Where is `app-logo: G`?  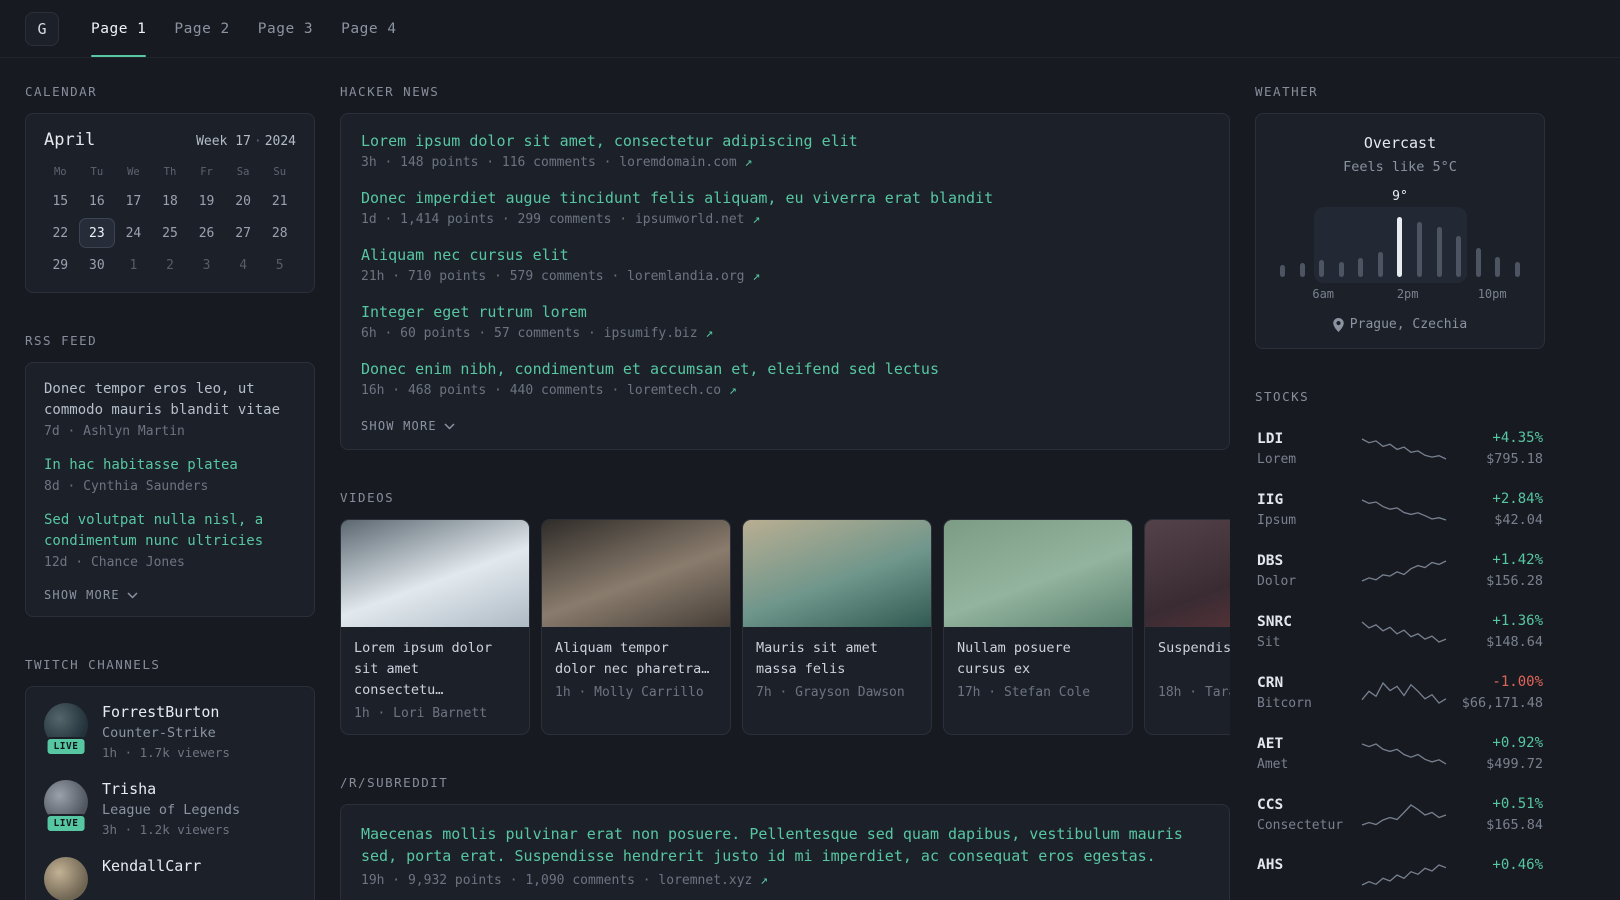 app-logo: G is located at coordinates (42, 28).